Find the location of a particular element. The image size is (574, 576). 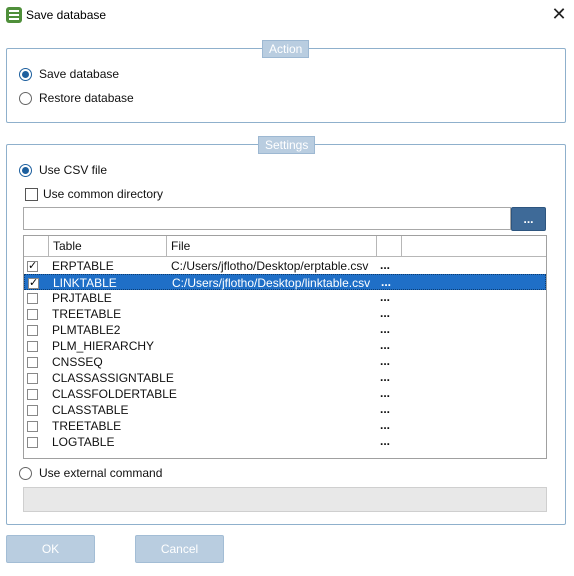

use-common-directory-checkbox is located at coordinates (31, 194).